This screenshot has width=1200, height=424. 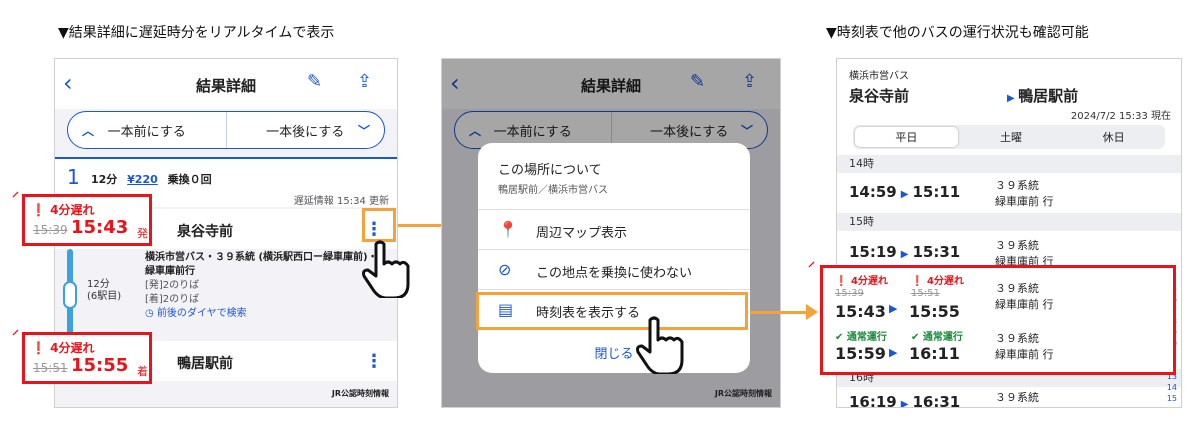 I want to click on close-button: 閉じる, so click(x=614, y=352).